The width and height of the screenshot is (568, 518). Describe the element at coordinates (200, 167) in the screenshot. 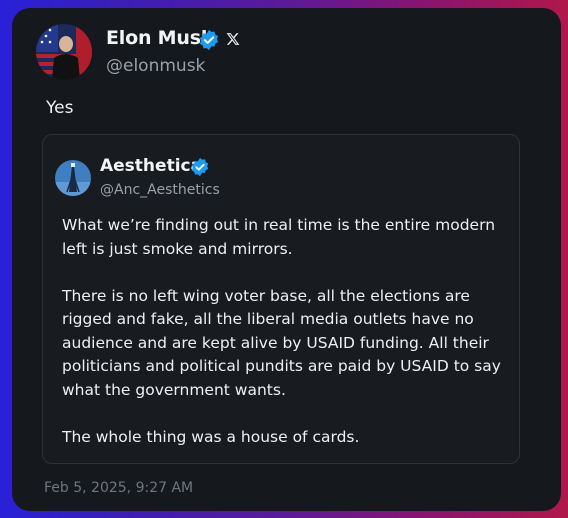

I see `quoted-verified-badge-icon` at that location.